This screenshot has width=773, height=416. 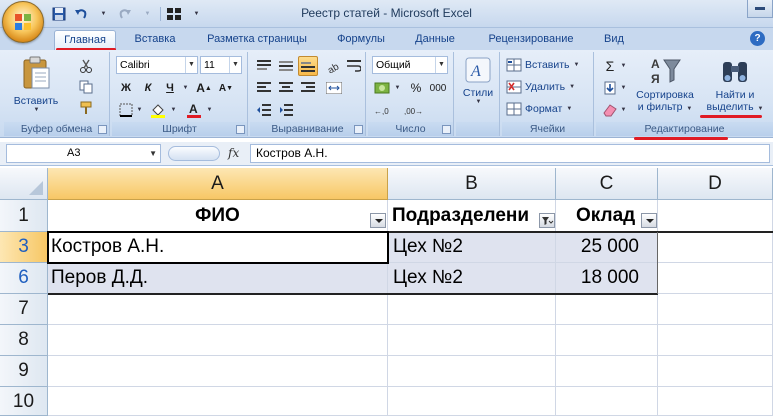 I want to click on cell-d1, so click(x=715, y=216).